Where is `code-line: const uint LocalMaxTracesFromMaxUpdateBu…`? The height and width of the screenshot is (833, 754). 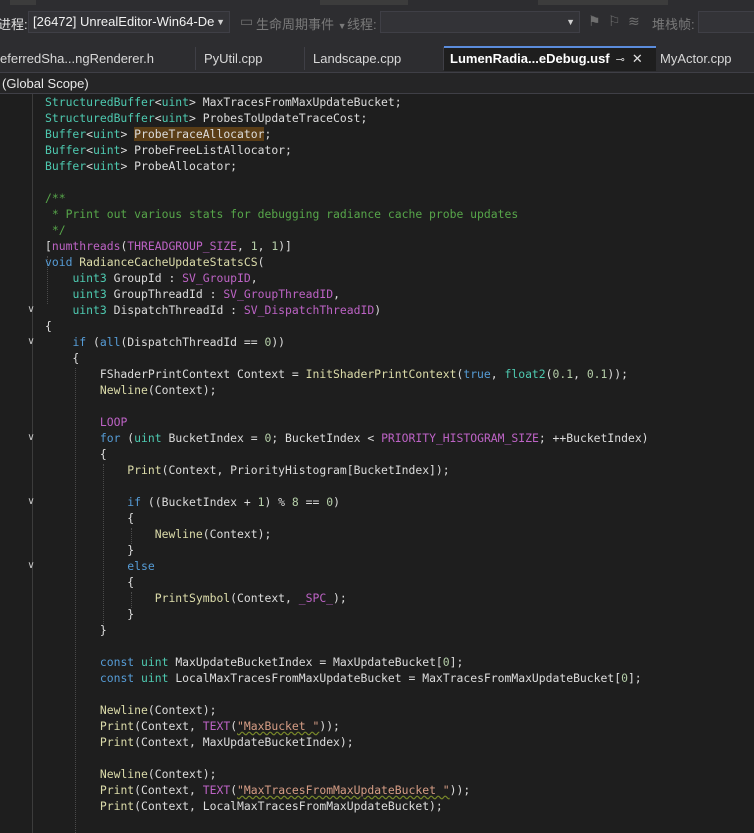 code-line: const uint LocalMaxTracesFromMaxUpdateBu… is located at coordinates (399, 678).